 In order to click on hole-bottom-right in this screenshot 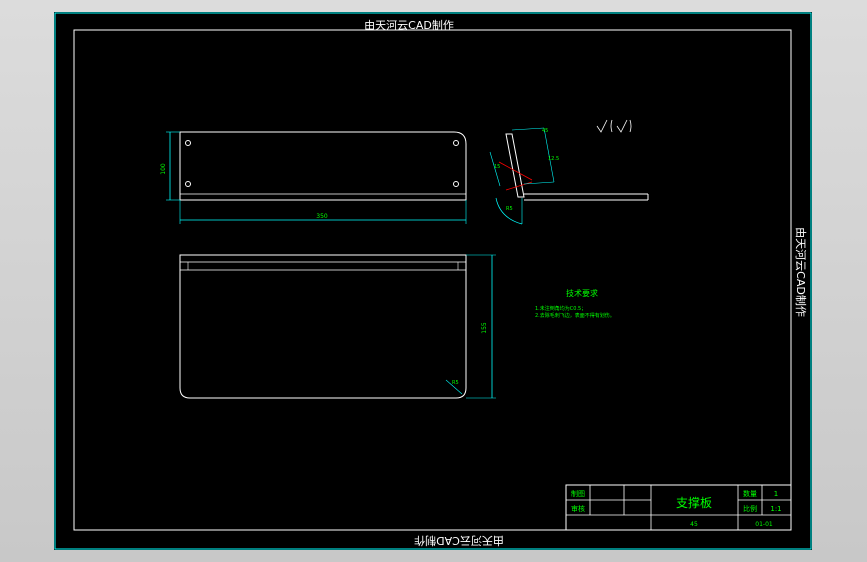, I will do `click(456, 184)`.